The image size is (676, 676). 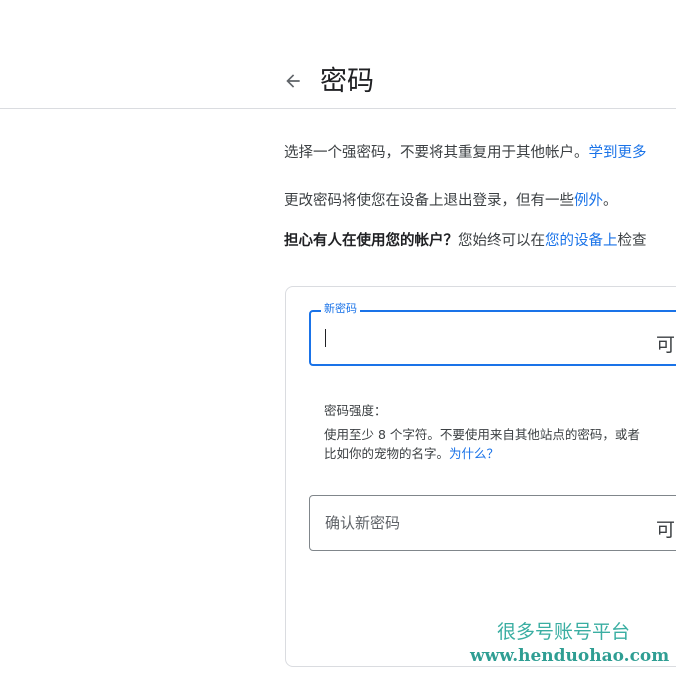 I want to click on check-end-text: 检查, so click(x=632, y=241).